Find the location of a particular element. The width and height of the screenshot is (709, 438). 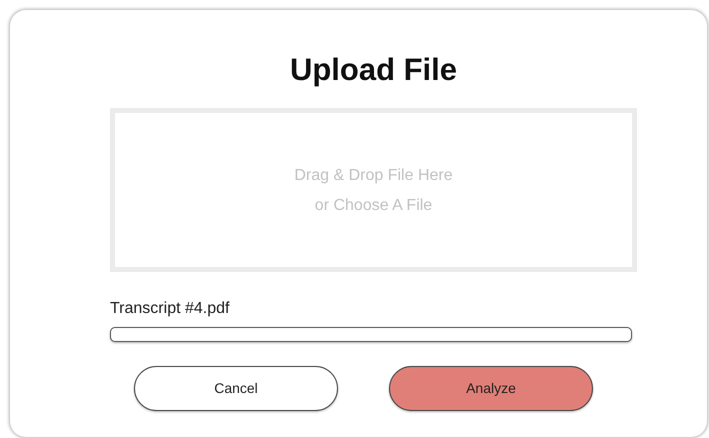

analyze-button: Analyze is located at coordinates (491, 388).